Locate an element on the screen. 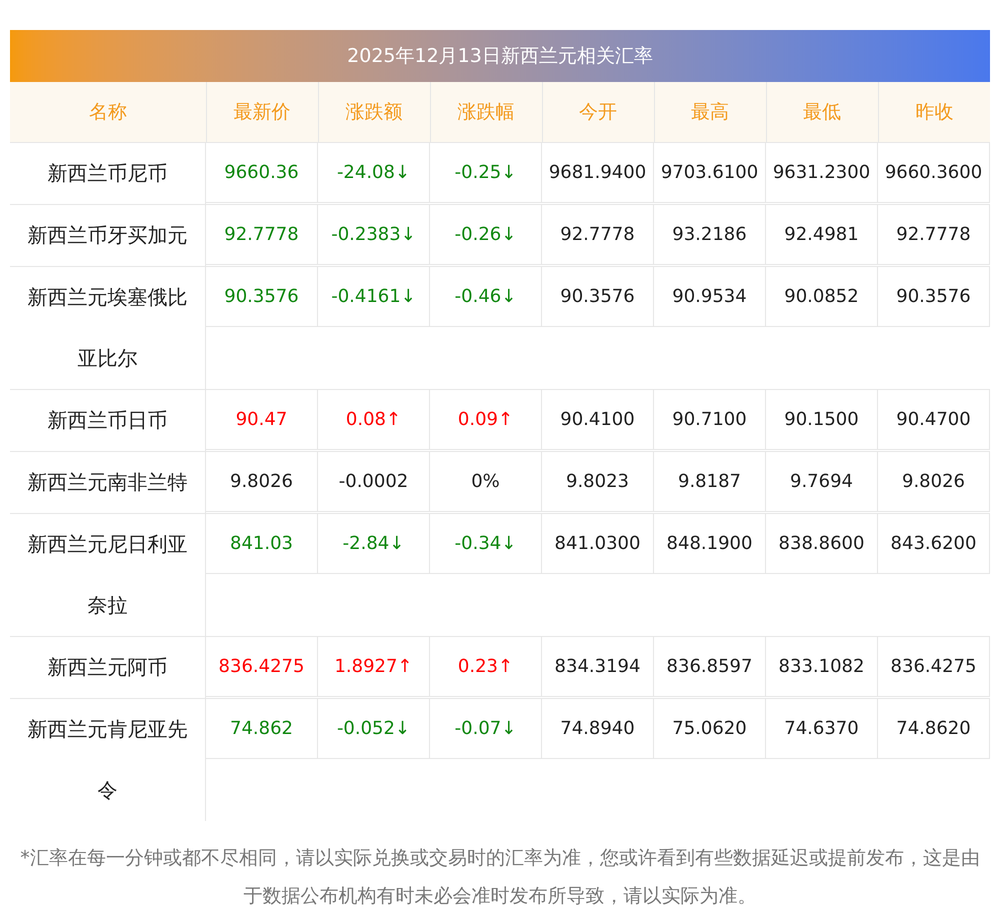 Image resolution: width=1000 pixels, height=913 pixels. table-cell: 9.8187 is located at coordinates (710, 481).